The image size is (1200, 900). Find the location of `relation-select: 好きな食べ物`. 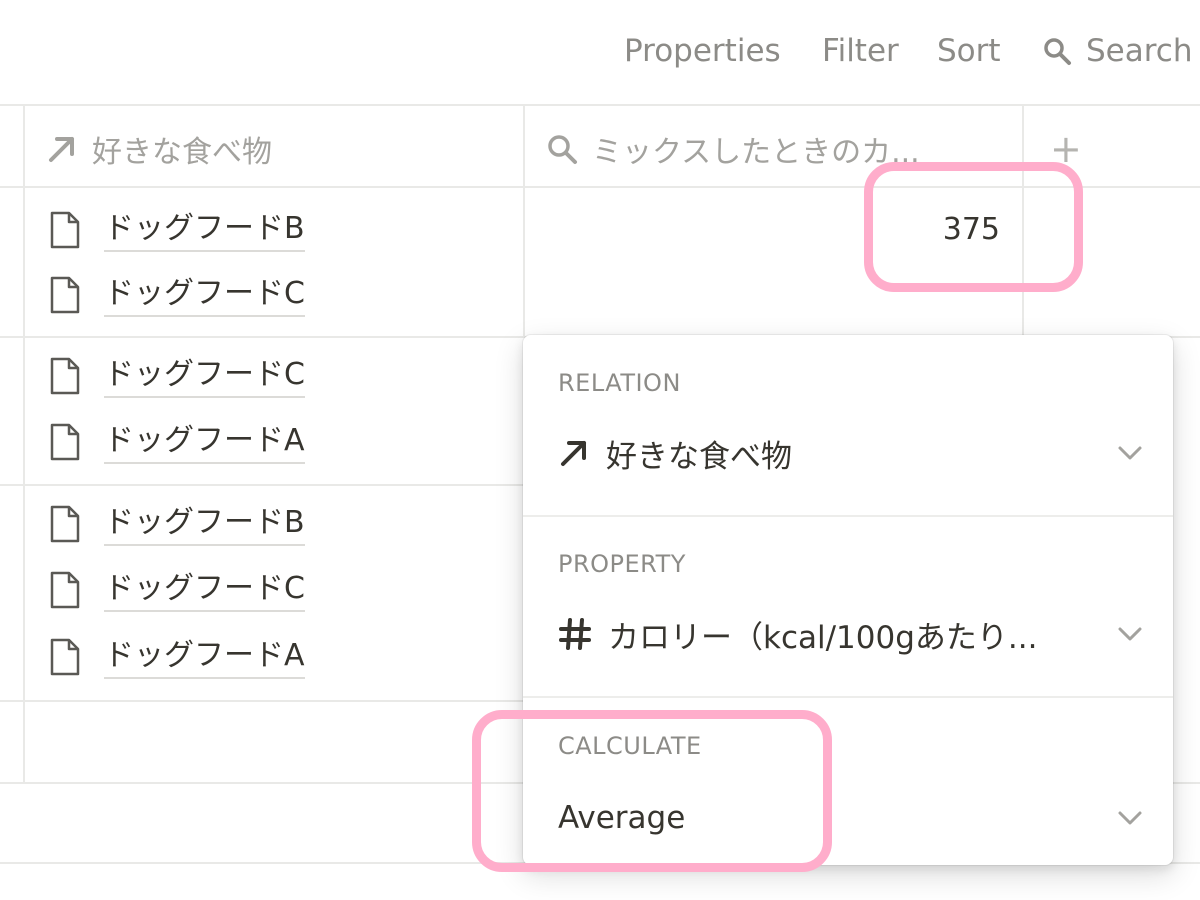

relation-select: 好きな食べ物 is located at coordinates (850, 453).